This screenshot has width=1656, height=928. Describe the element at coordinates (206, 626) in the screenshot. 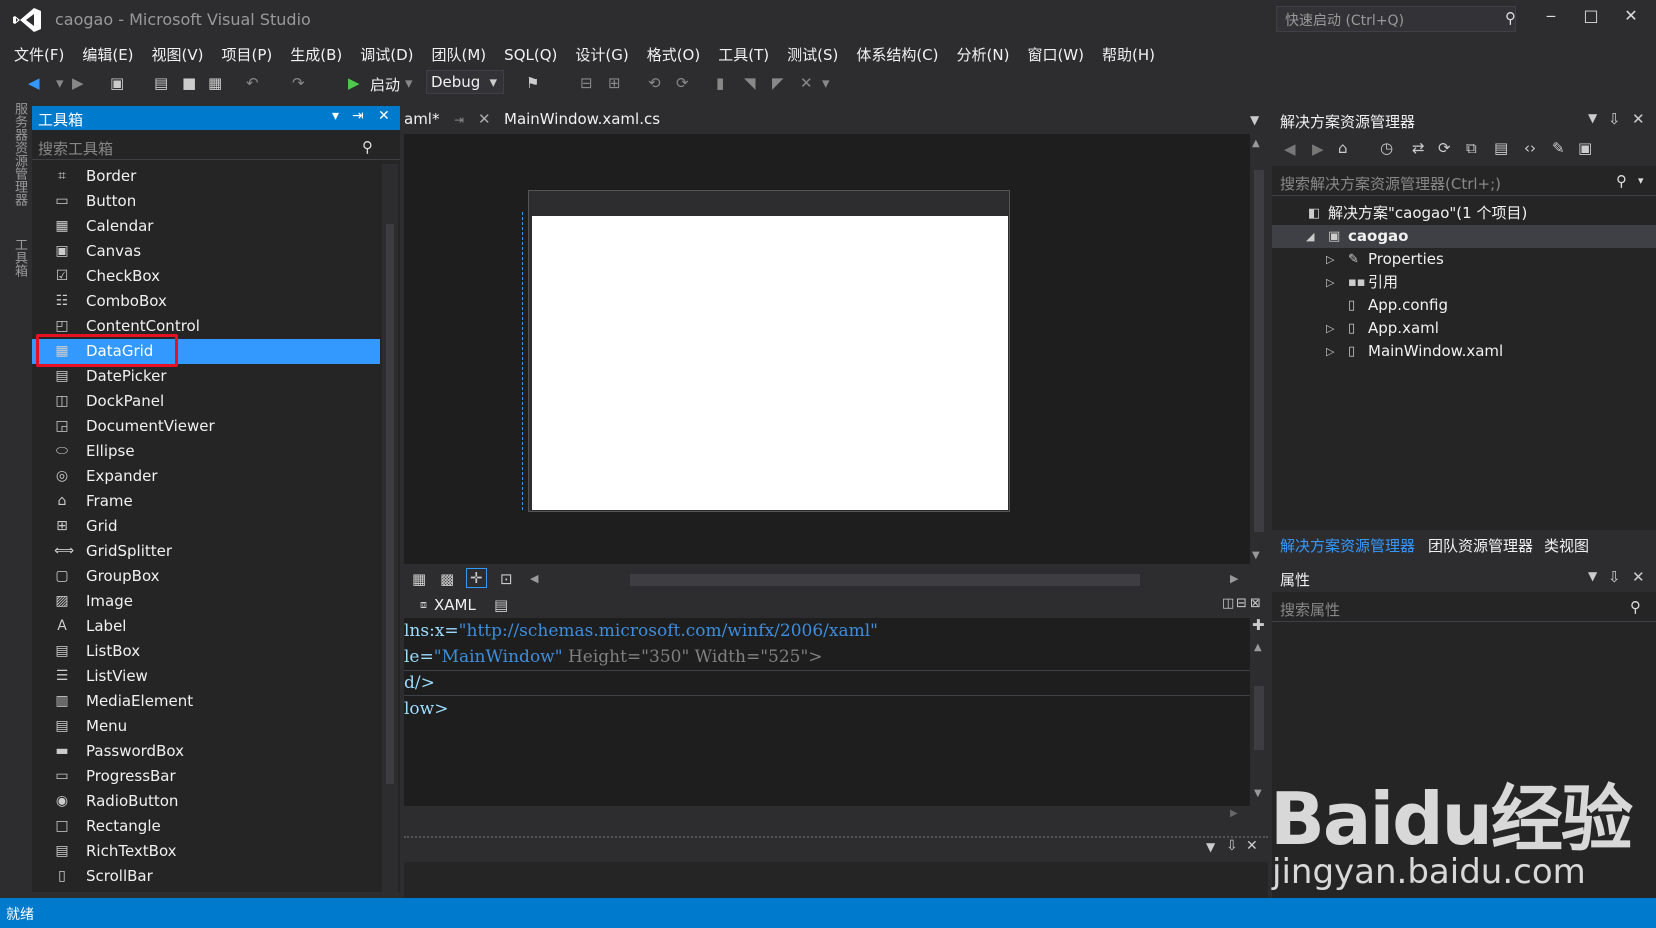

I see `toolbox-item-label: A Label` at that location.